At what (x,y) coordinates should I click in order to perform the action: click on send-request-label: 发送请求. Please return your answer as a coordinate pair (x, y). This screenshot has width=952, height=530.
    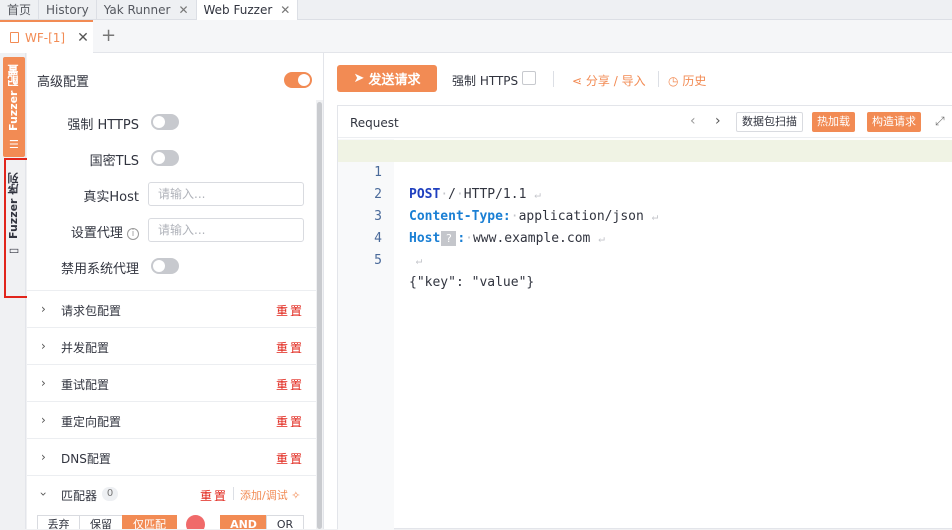
    Looking at the image, I should click on (394, 80).